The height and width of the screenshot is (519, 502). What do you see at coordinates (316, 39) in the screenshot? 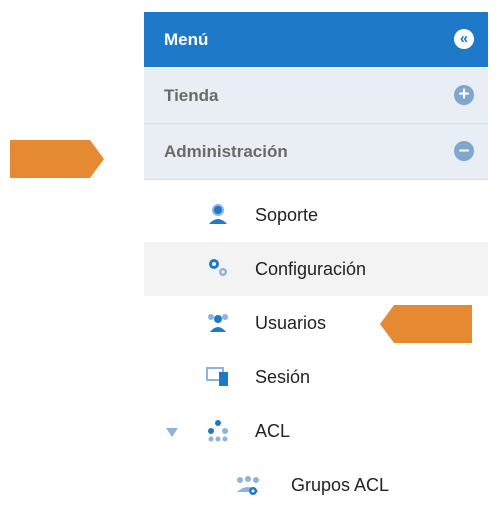
I see `menu-header: Menú «` at bounding box center [316, 39].